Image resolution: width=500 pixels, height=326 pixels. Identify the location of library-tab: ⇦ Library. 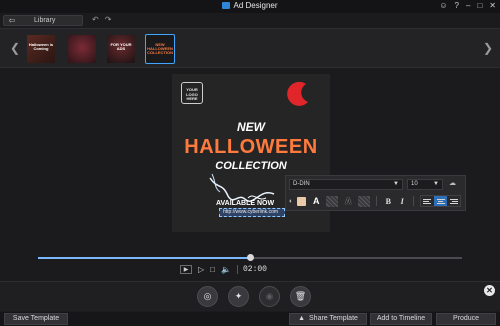
(43, 20).